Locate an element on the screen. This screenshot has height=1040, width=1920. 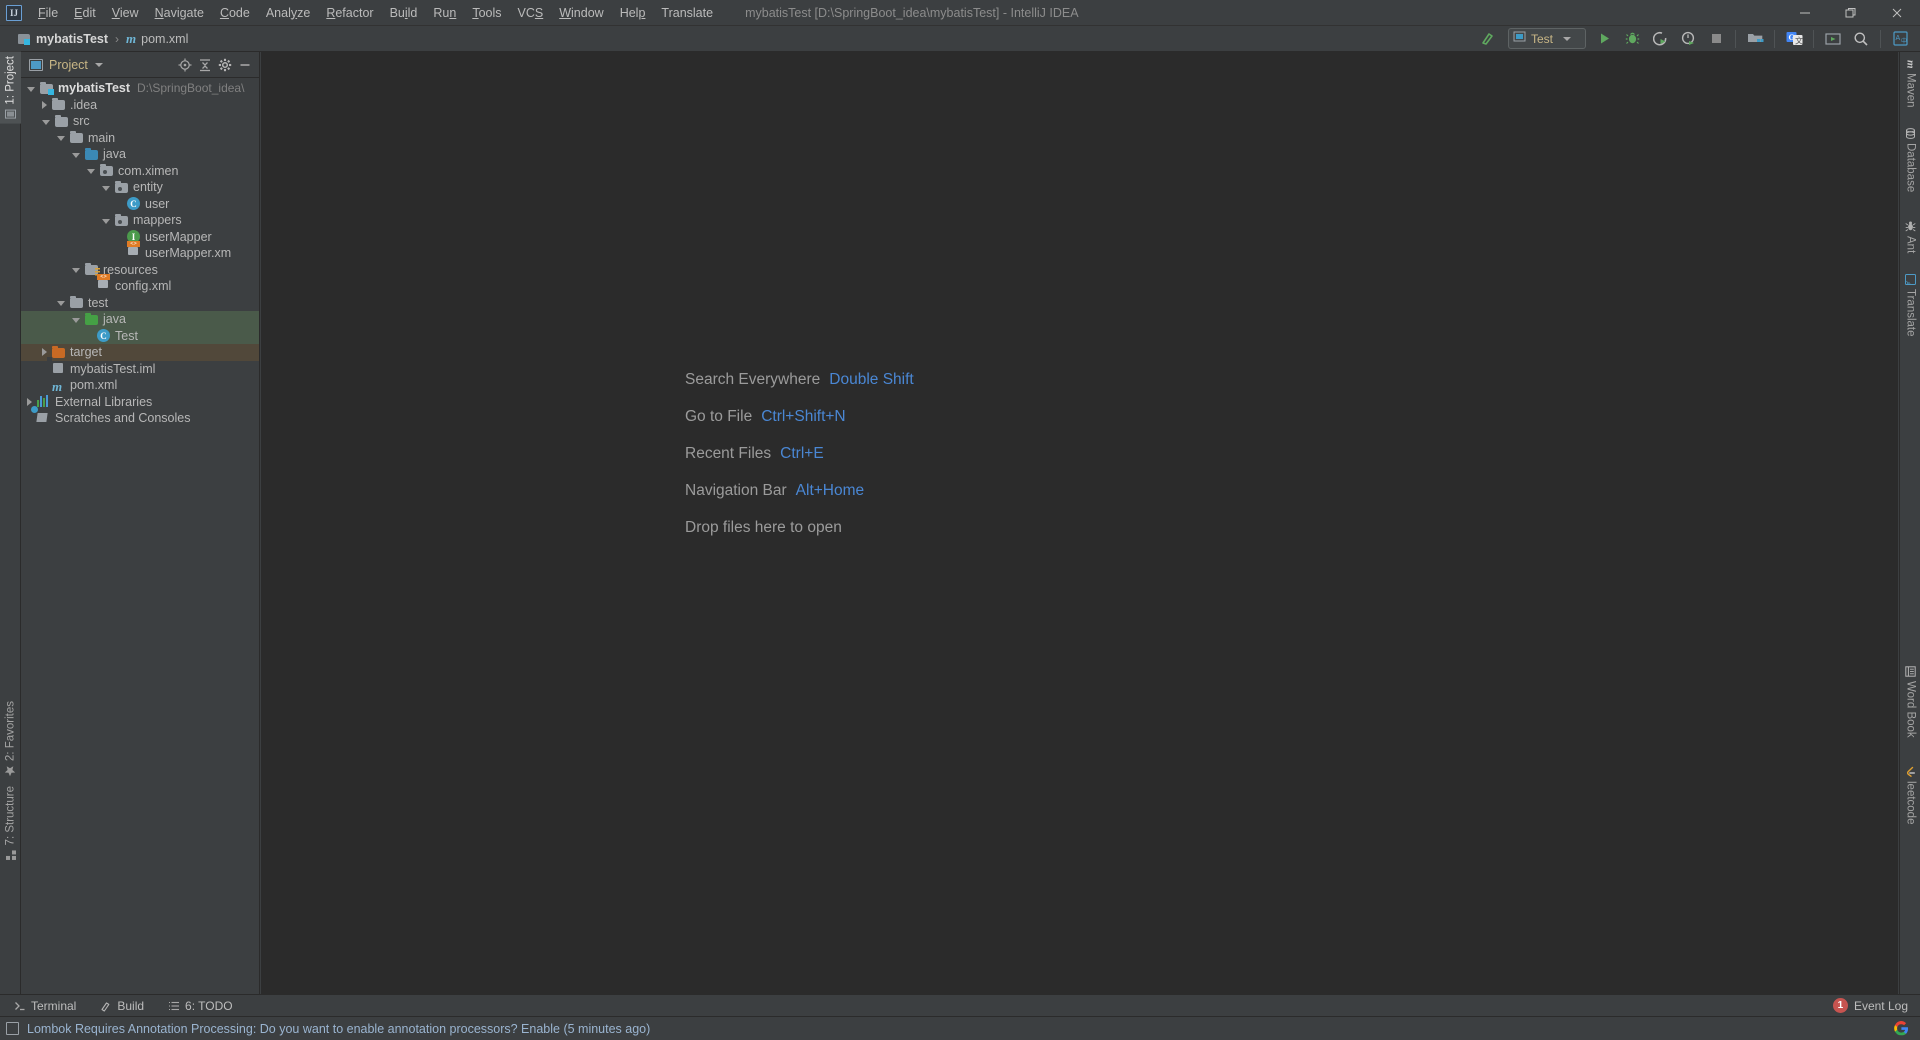
svg-text: 文 is located at coordinates (1799, 41).